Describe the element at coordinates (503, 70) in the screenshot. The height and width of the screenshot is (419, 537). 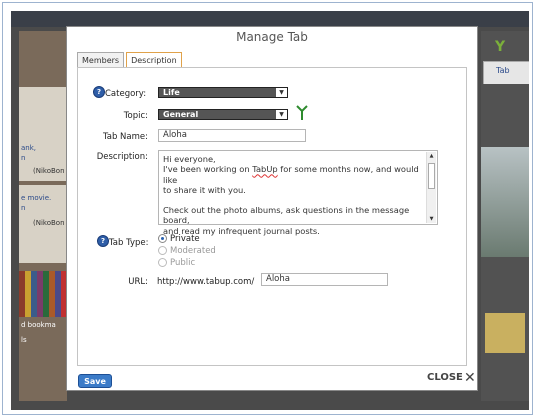
I see `background-tab-label: Tab` at that location.